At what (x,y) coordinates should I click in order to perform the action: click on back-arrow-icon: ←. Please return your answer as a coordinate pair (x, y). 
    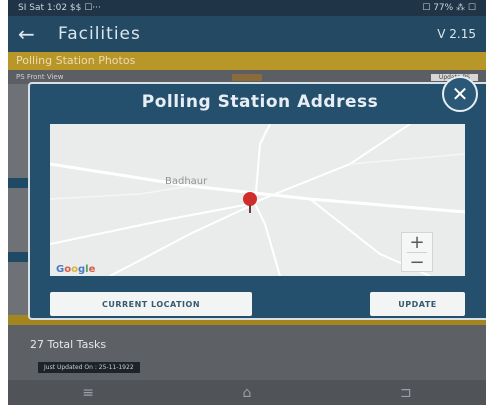
    Looking at the image, I should click on (38, 34).